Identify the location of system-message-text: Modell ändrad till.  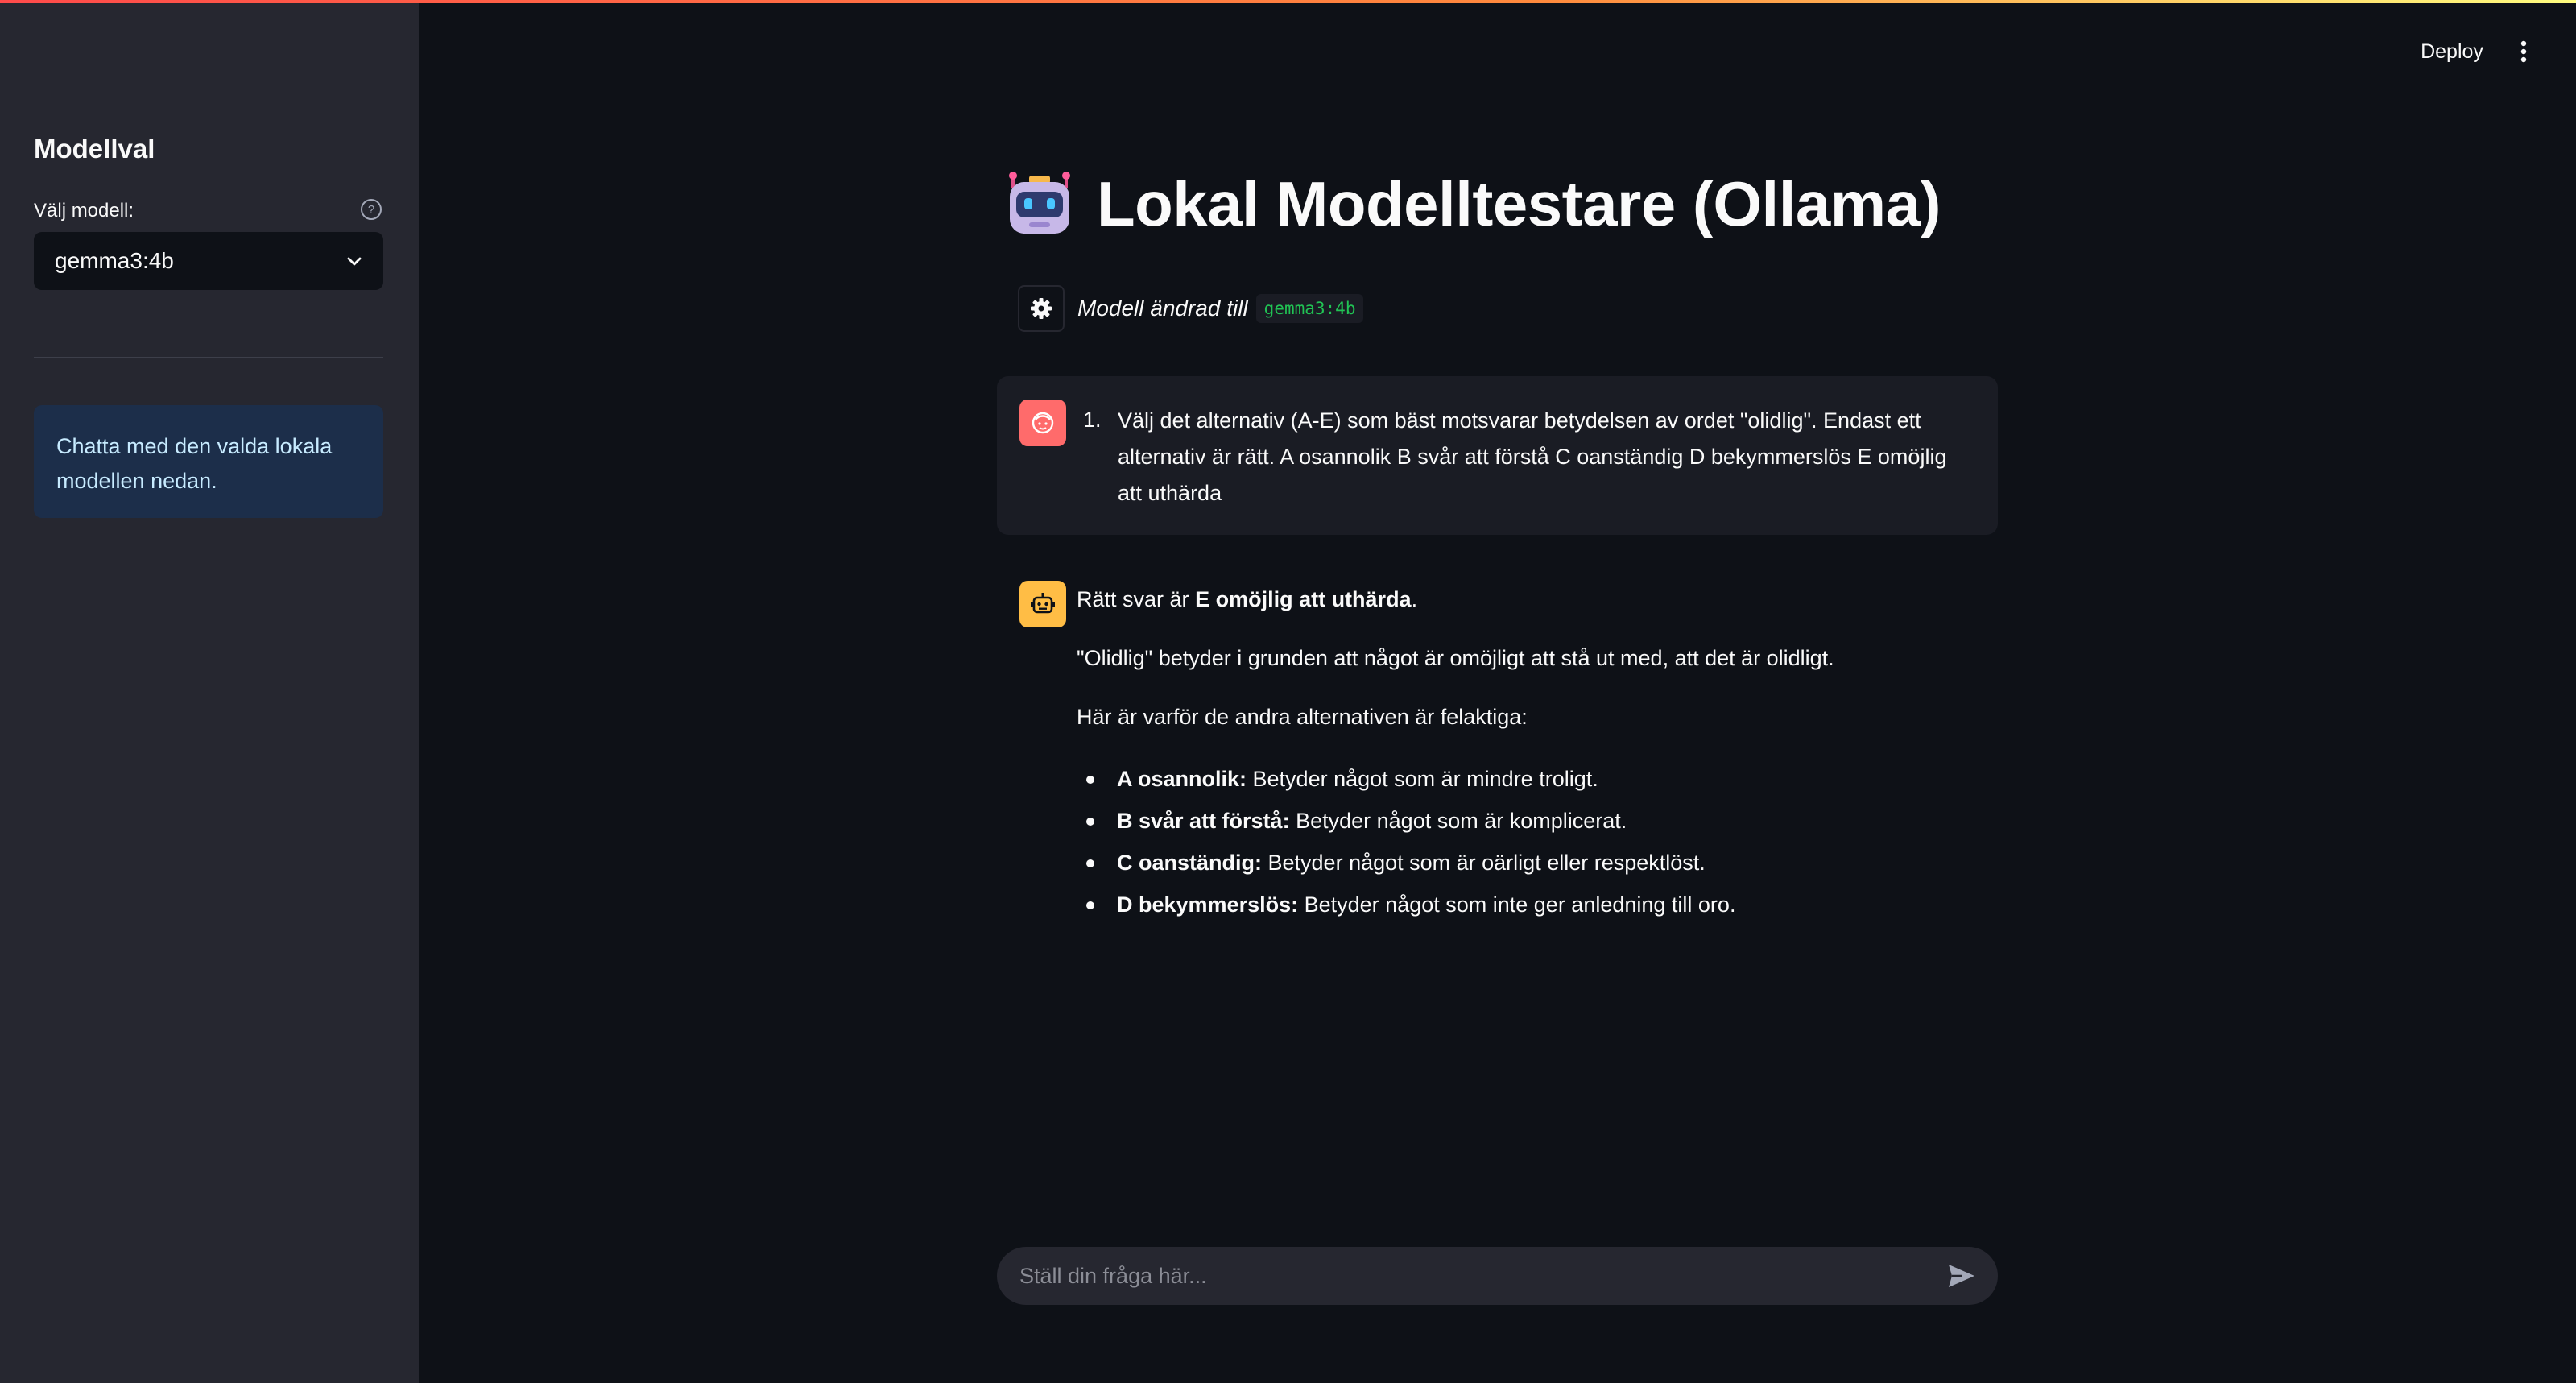
(1162, 308).